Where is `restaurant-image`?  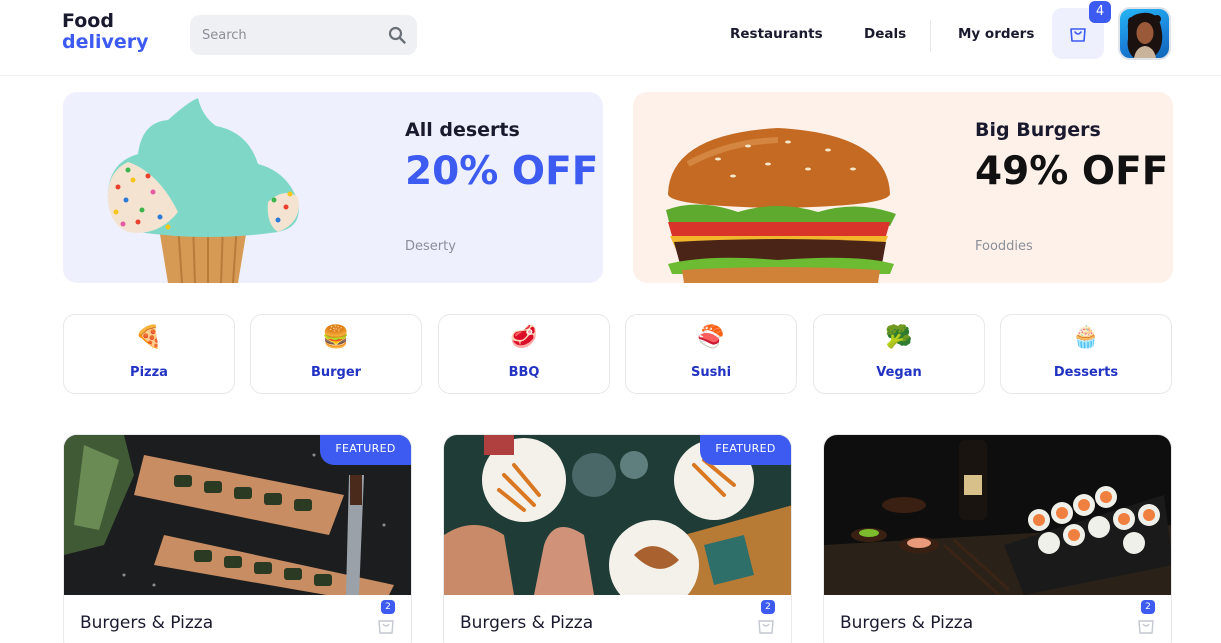 restaurant-image is located at coordinates (997, 515).